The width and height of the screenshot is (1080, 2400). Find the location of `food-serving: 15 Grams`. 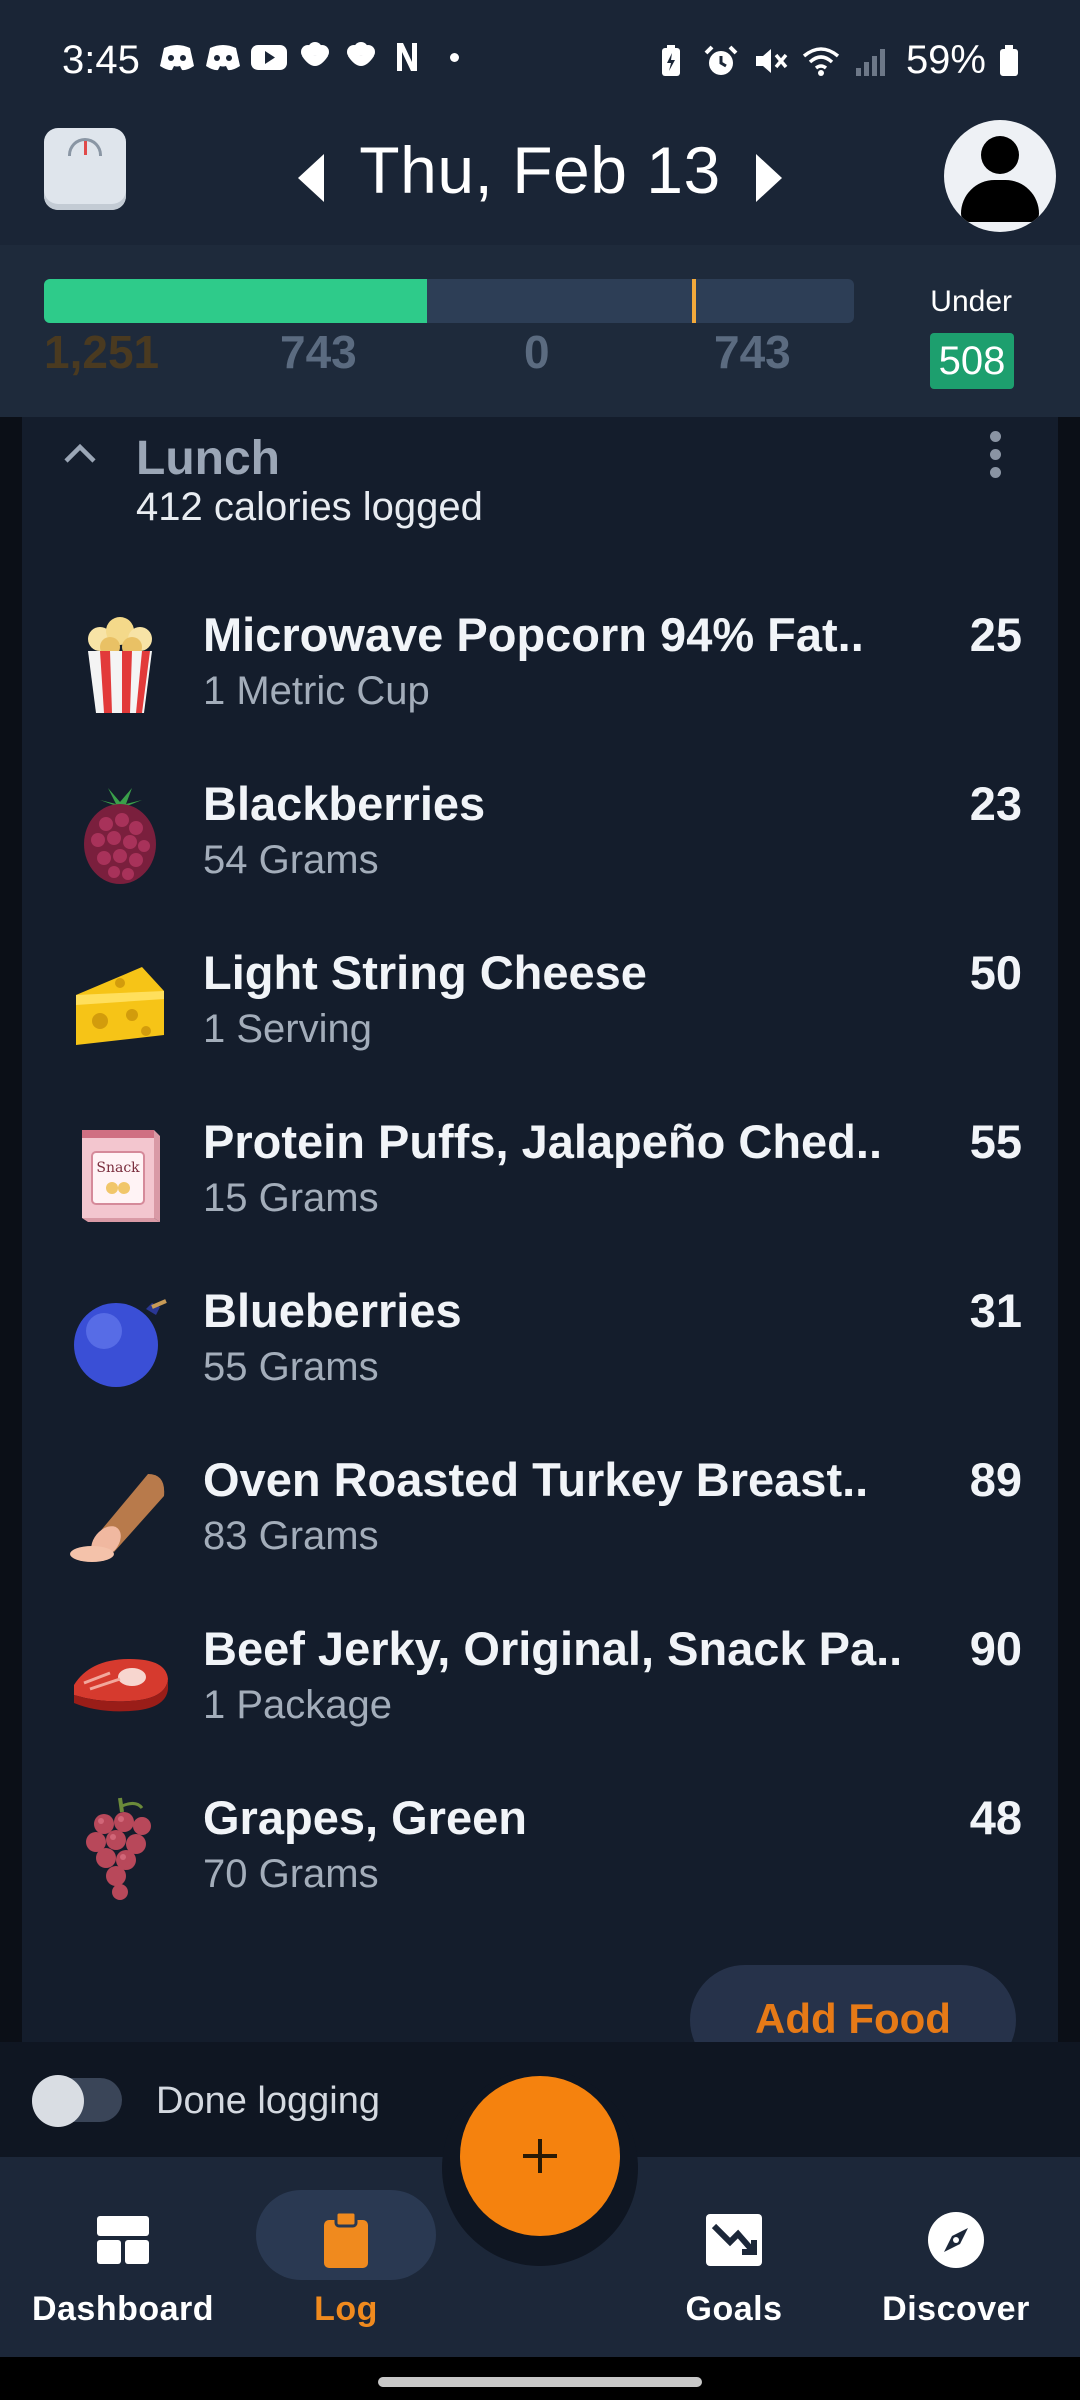

food-serving: 15 Grams is located at coordinates (291, 1198).